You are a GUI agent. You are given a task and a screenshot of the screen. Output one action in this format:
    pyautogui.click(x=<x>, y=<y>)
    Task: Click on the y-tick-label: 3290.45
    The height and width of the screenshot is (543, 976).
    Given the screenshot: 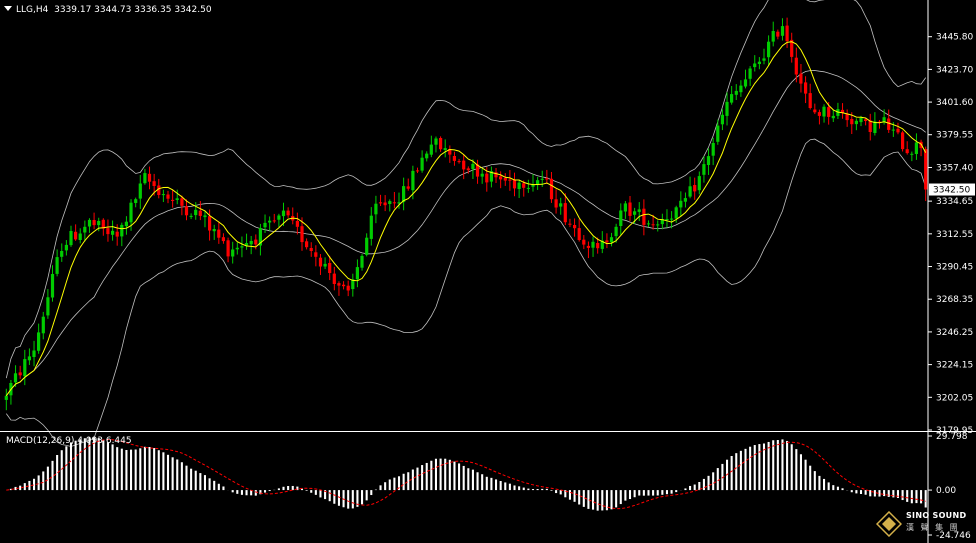 What is the action you would take?
    pyautogui.click(x=954, y=268)
    